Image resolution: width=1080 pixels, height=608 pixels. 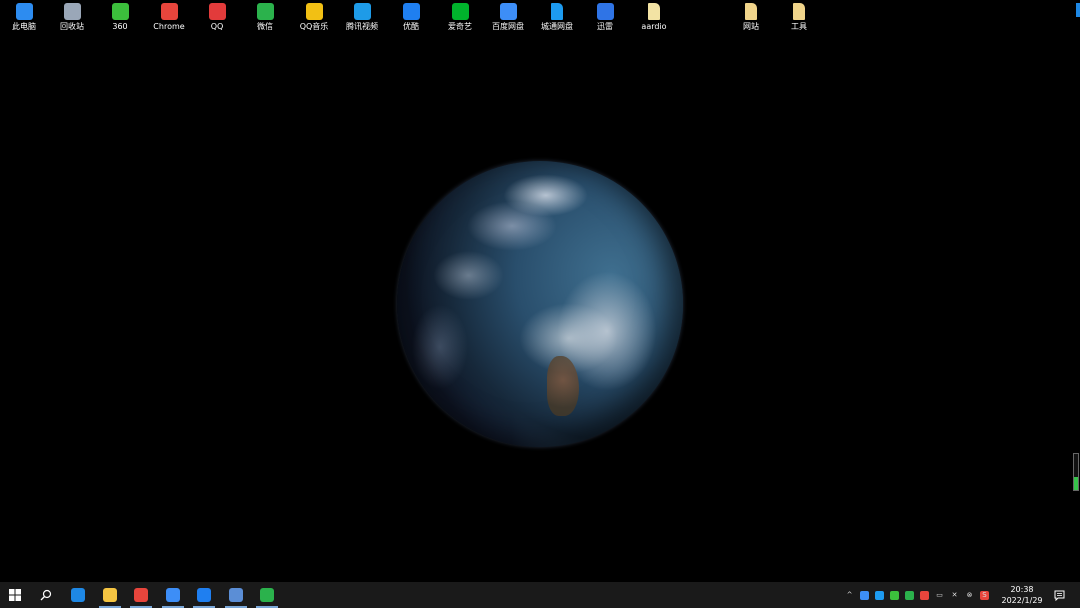 What do you see at coordinates (864, 595) in the screenshot?
I see `baidu-netdisk-tray-icon` at bounding box center [864, 595].